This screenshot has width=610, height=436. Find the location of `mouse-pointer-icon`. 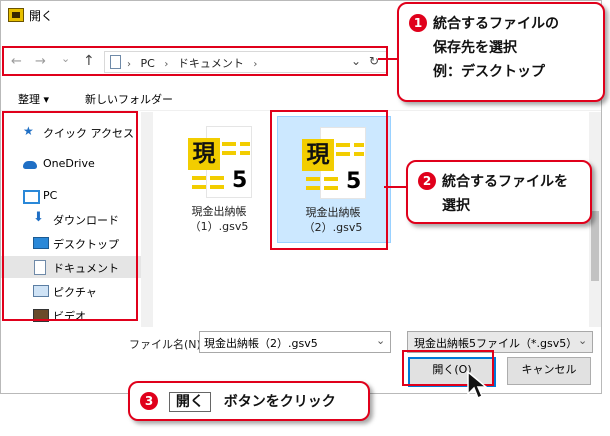

mouse-pointer-icon is located at coordinates (477, 385).